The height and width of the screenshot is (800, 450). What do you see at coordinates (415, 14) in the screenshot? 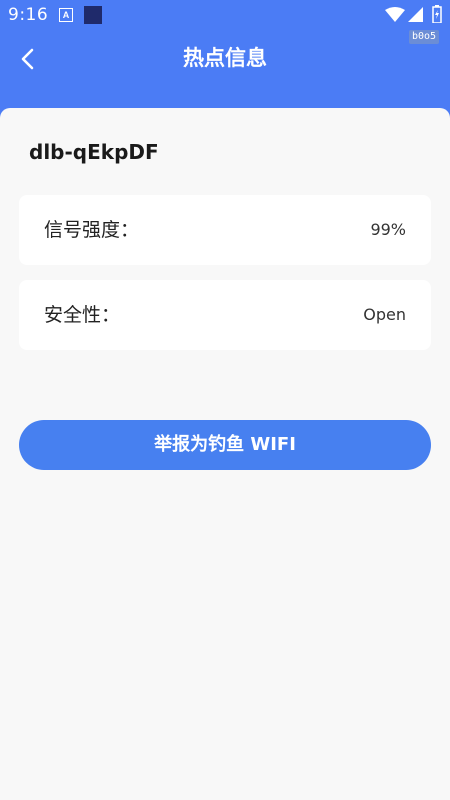
I see `cellular-signal-icon` at bounding box center [415, 14].